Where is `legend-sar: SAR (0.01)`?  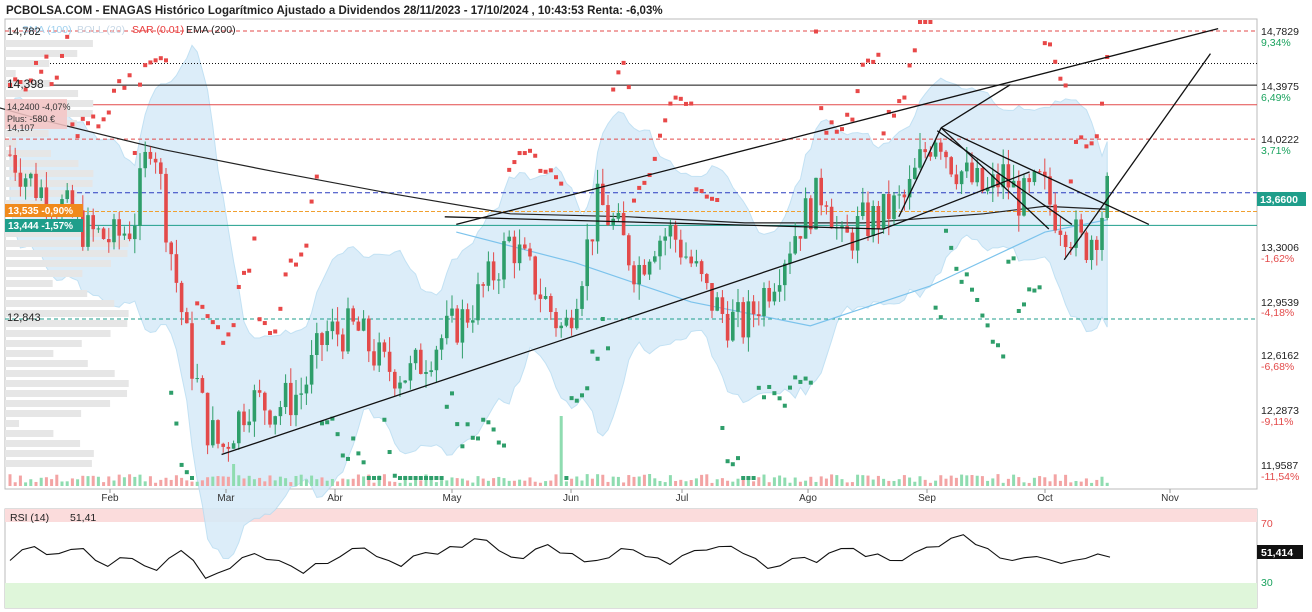
legend-sar: SAR (0.01) is located at coordinates (158, 30).